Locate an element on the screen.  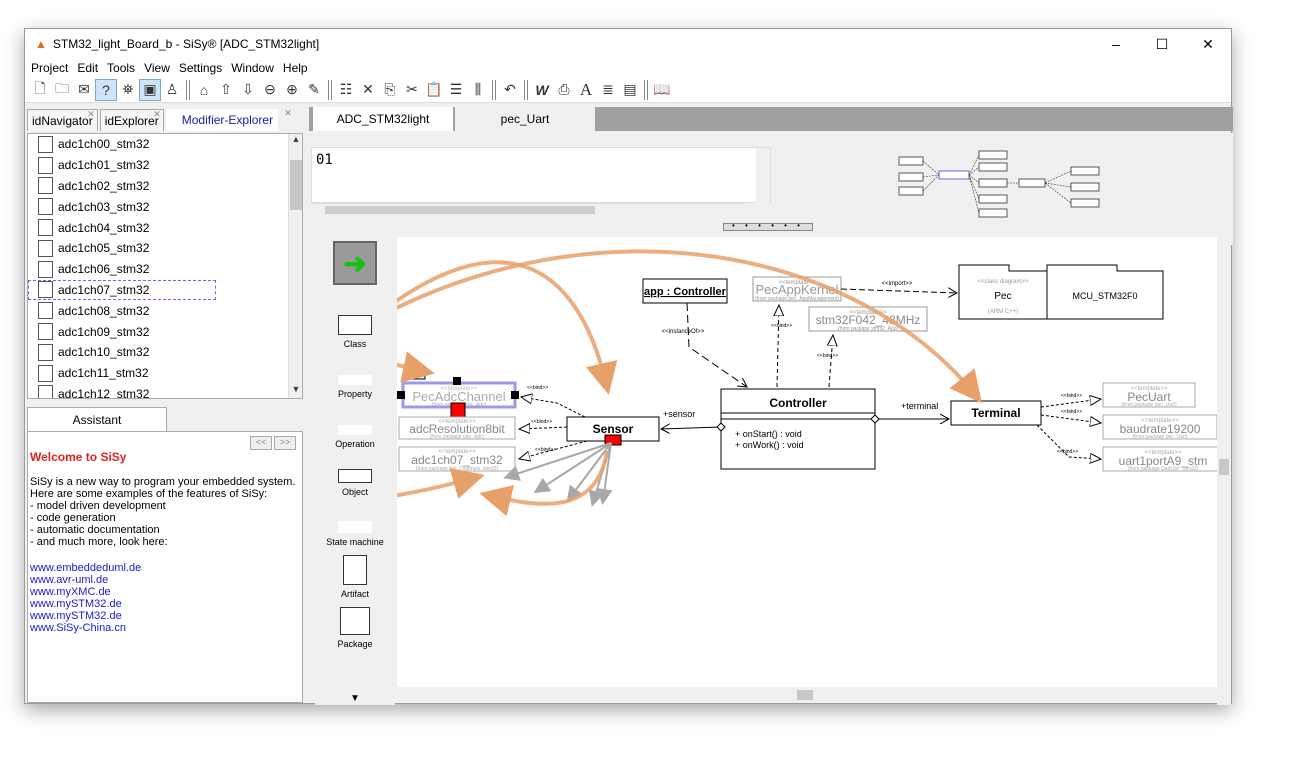
menu-project: Project is located at coordinates (49, 68).